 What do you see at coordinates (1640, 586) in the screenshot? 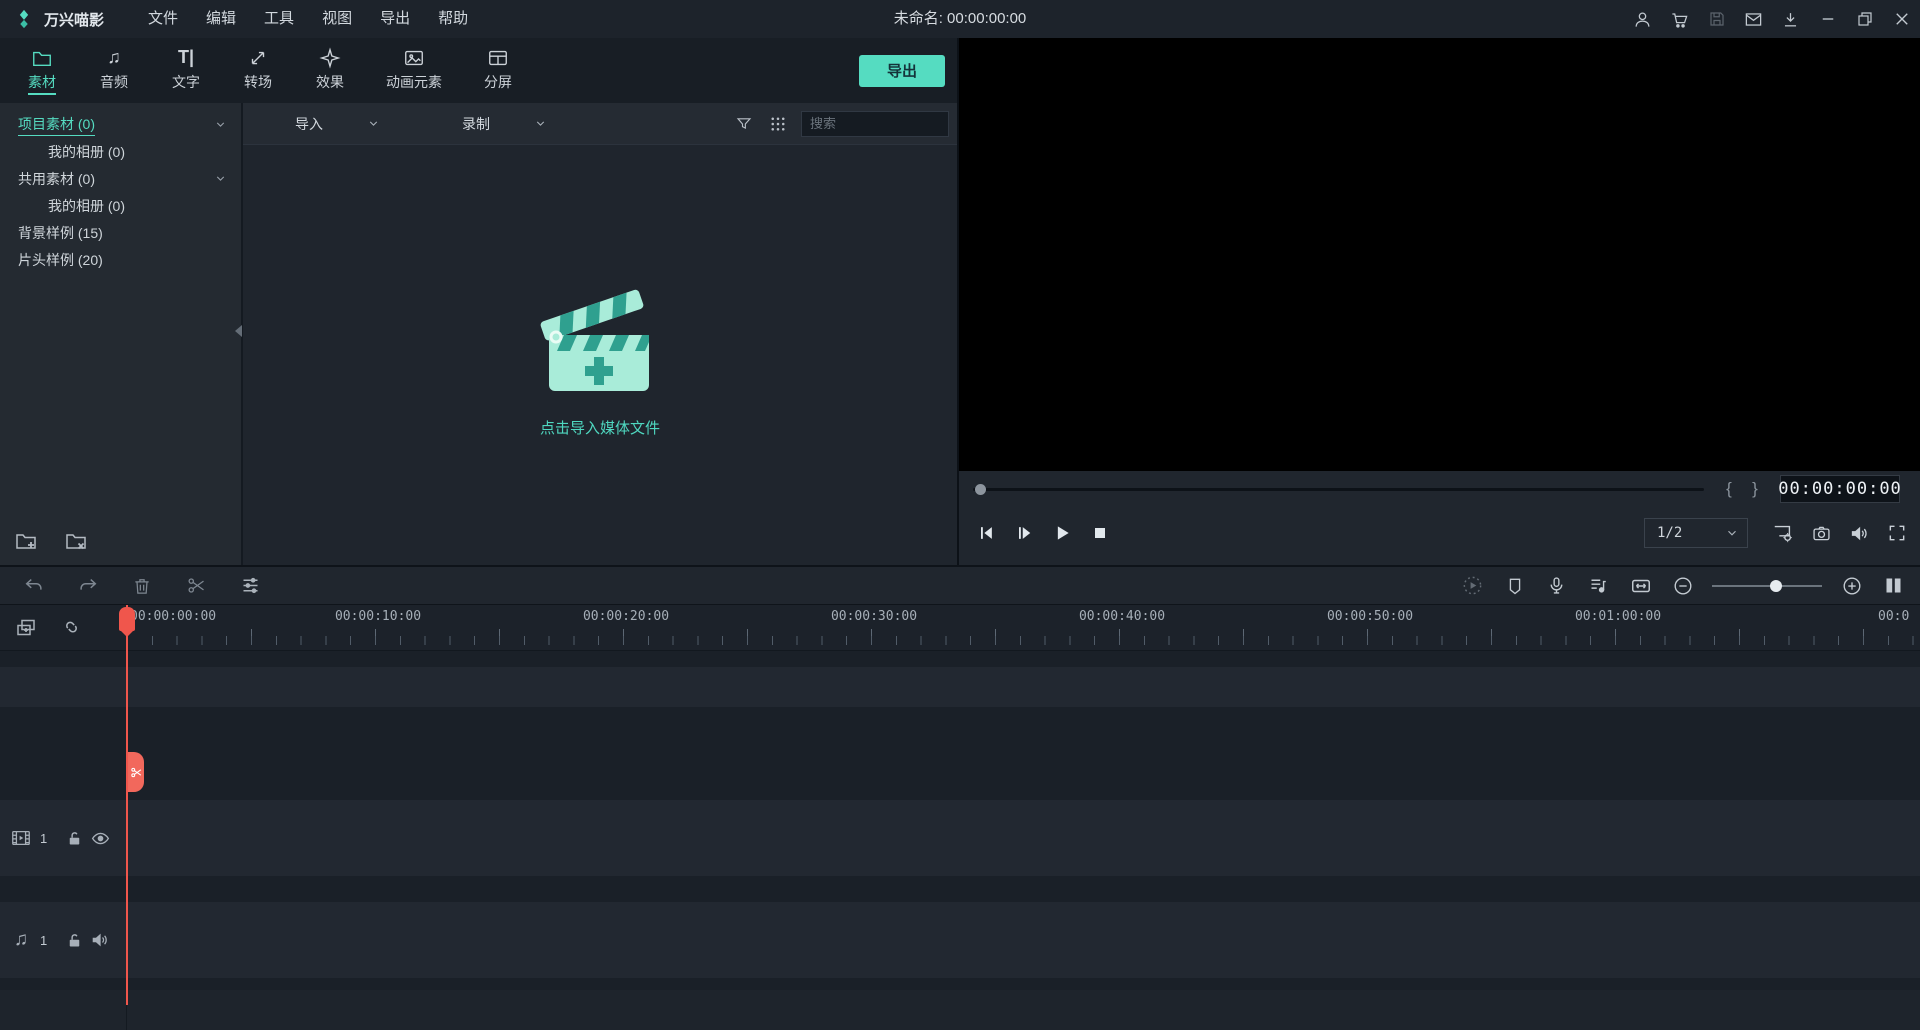
I see `fit-timeline-button` at bounding box center [1640, 586].